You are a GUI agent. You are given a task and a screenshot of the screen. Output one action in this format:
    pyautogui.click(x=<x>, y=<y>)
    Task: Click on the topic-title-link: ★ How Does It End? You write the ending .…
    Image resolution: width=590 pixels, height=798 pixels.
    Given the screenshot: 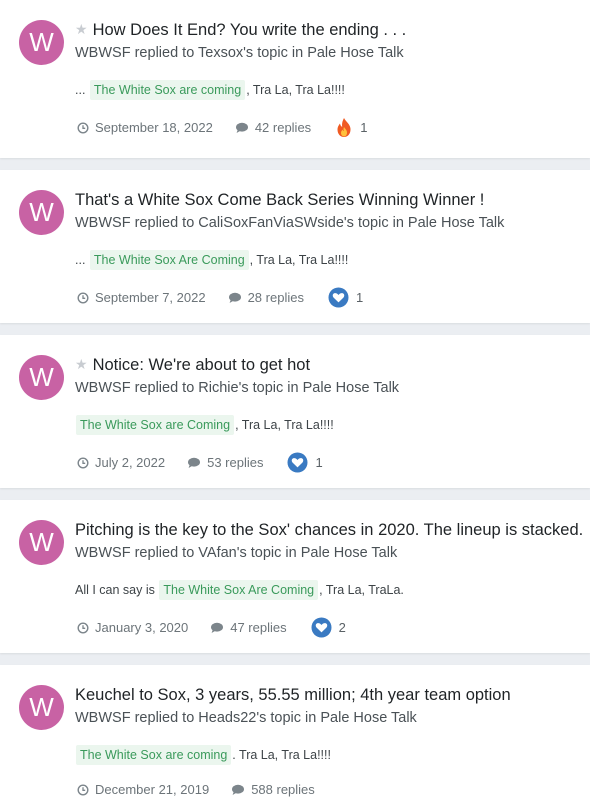 What is the action you would take?
    pyautogui.click(x=329, y=30)
    